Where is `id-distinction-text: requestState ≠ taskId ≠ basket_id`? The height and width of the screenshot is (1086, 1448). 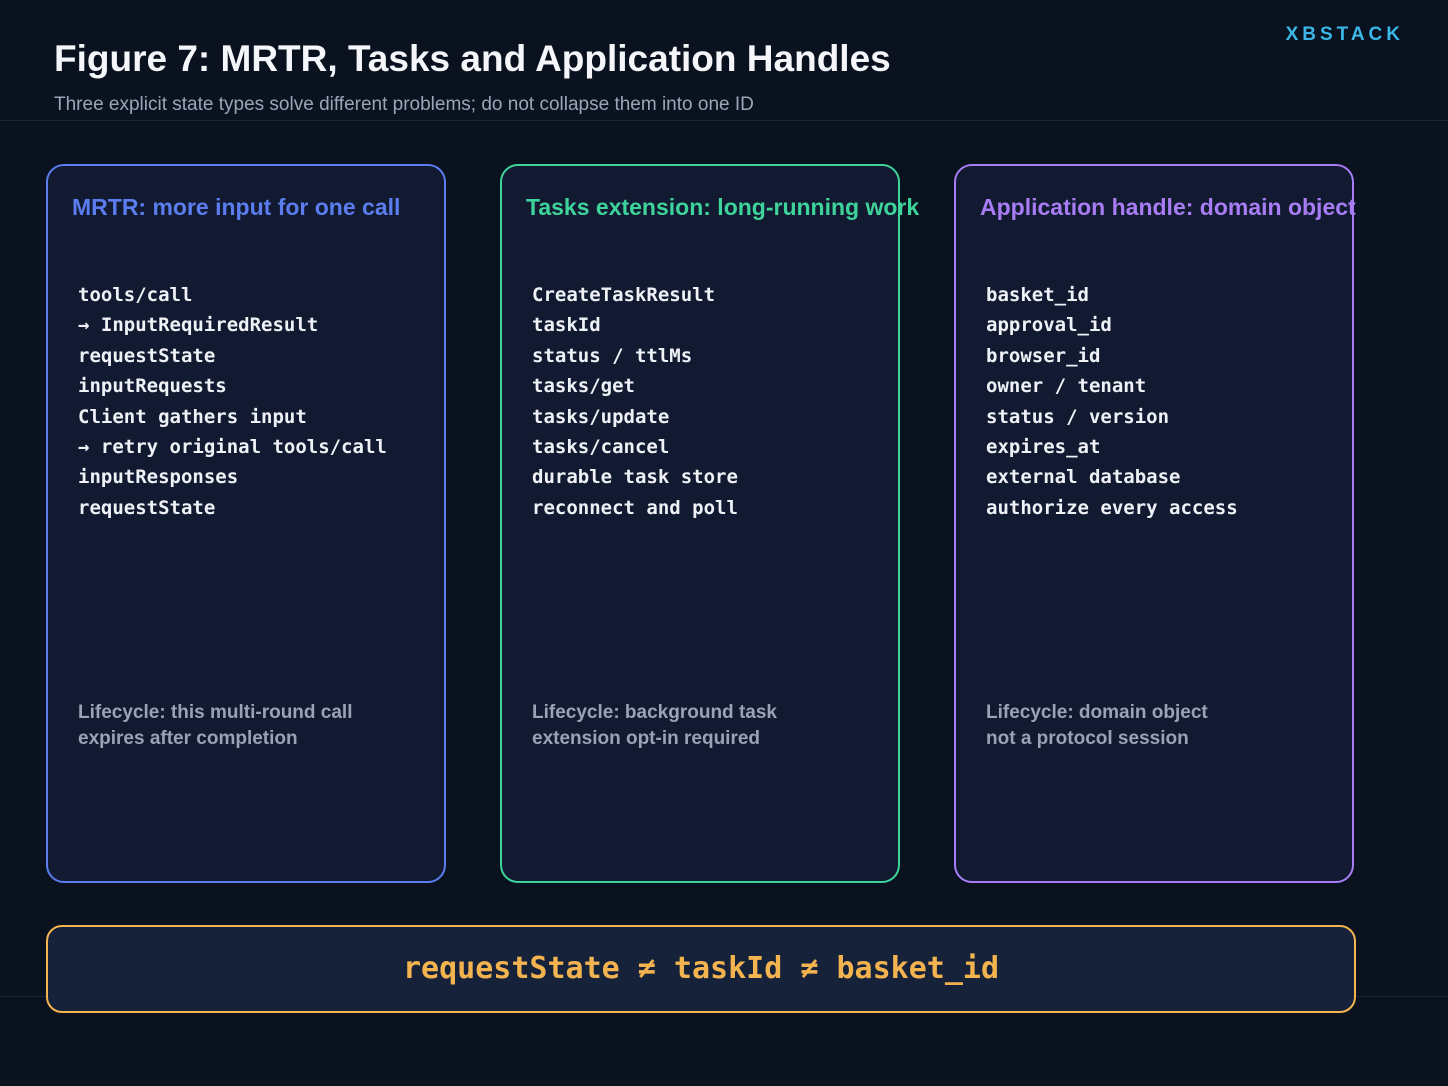
id-distinction-text: requestState ≠ taskId ≠ basket_id is located at coordinates (701, 968).